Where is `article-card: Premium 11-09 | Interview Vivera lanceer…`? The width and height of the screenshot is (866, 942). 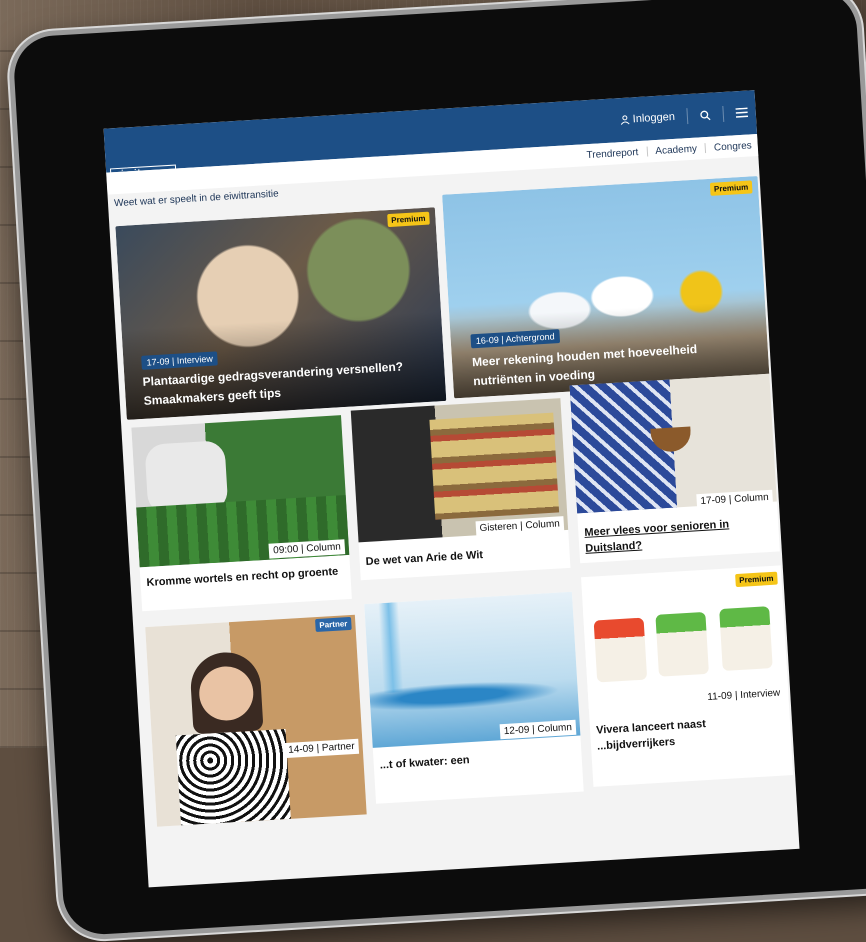 article-card: Premium 11-09 | Interview Vivera lanceer… is located at coordinates (687, 676).